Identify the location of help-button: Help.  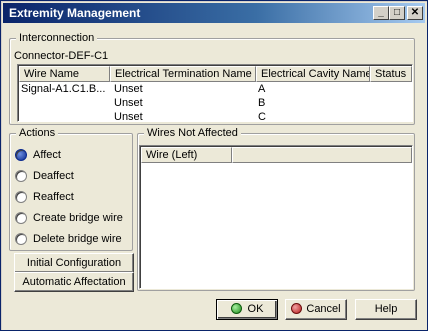
(386, 309).